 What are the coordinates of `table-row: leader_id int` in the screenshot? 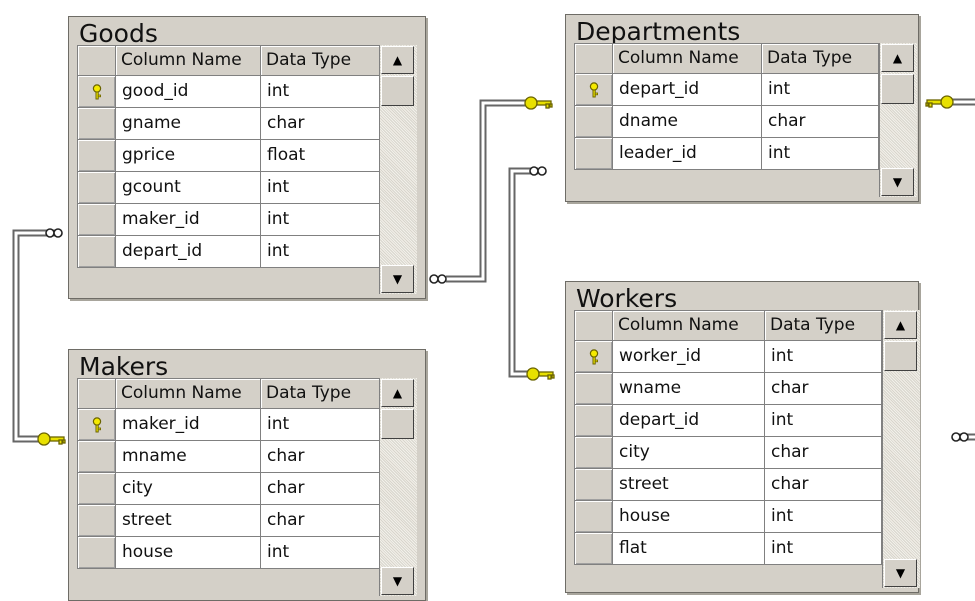 It's located at (727, 154).